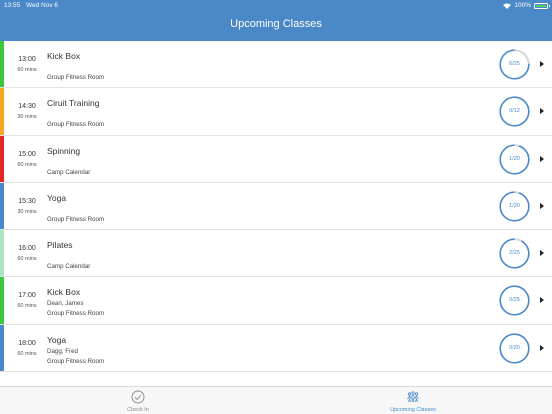 The image size is (552, 414). Describe the element at coordinates (64, 150) in the screenshot. I see `class-name: Spinning` at that location.